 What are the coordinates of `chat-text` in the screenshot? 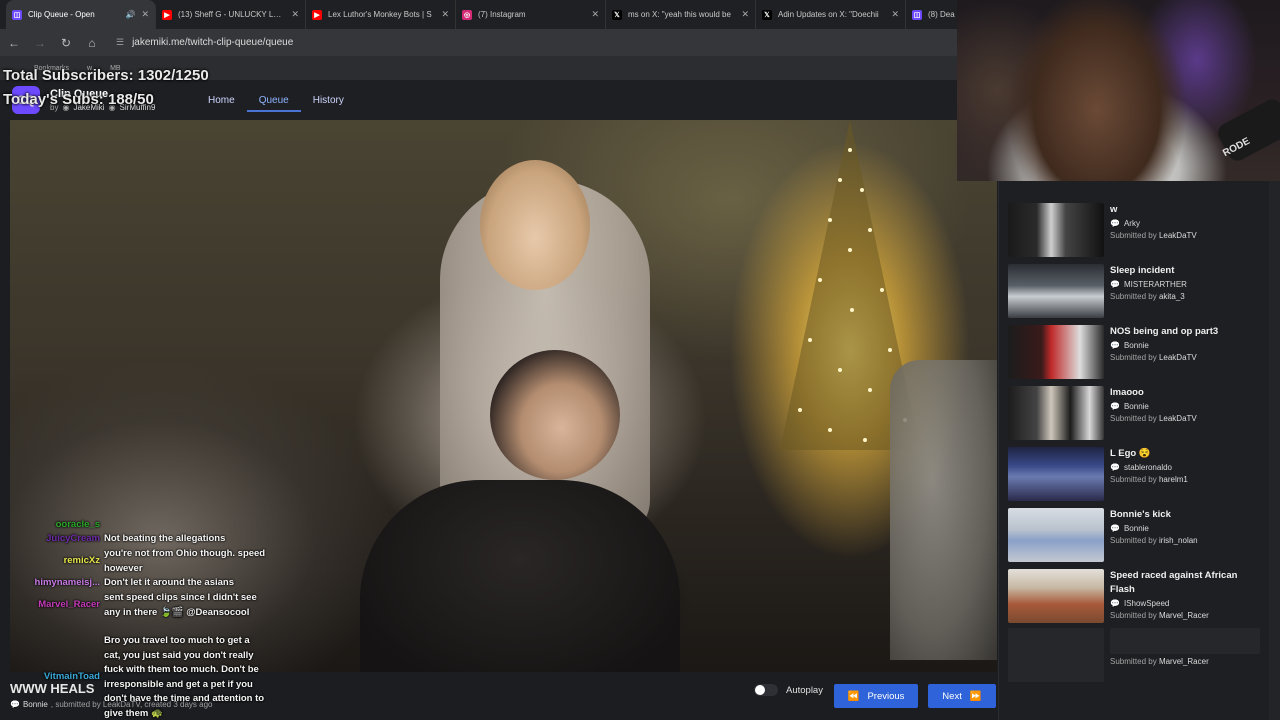 It's located at (185, 525).